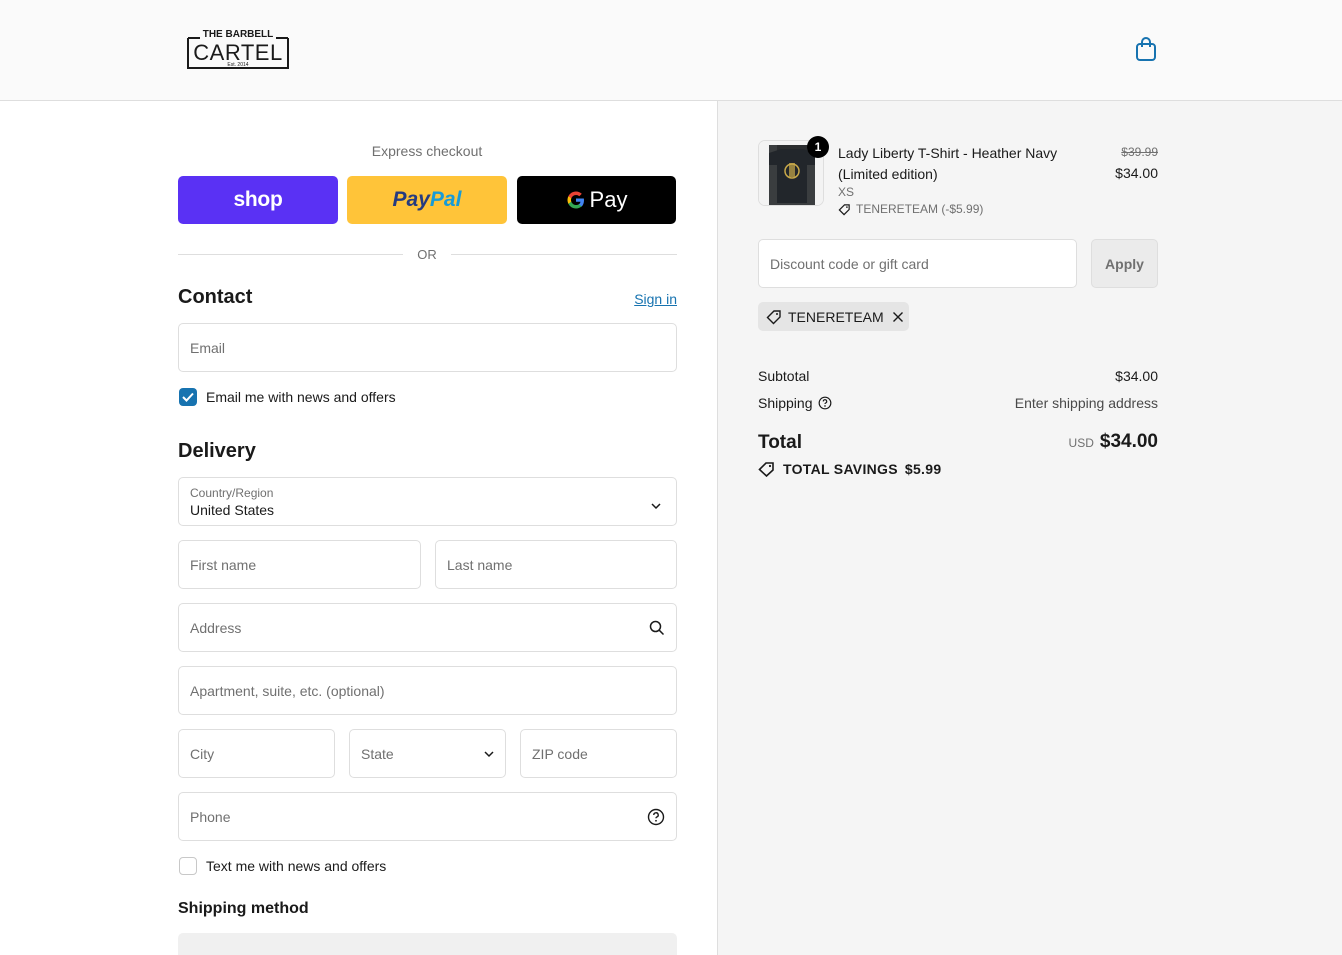 This screenshot has height=955, width=1342. What do you see at coordinates (238, 49) in the screenshot?
I see `store-logo: THE BARBELL CARTEL Est. 2014` at bounding box center [238, 49].